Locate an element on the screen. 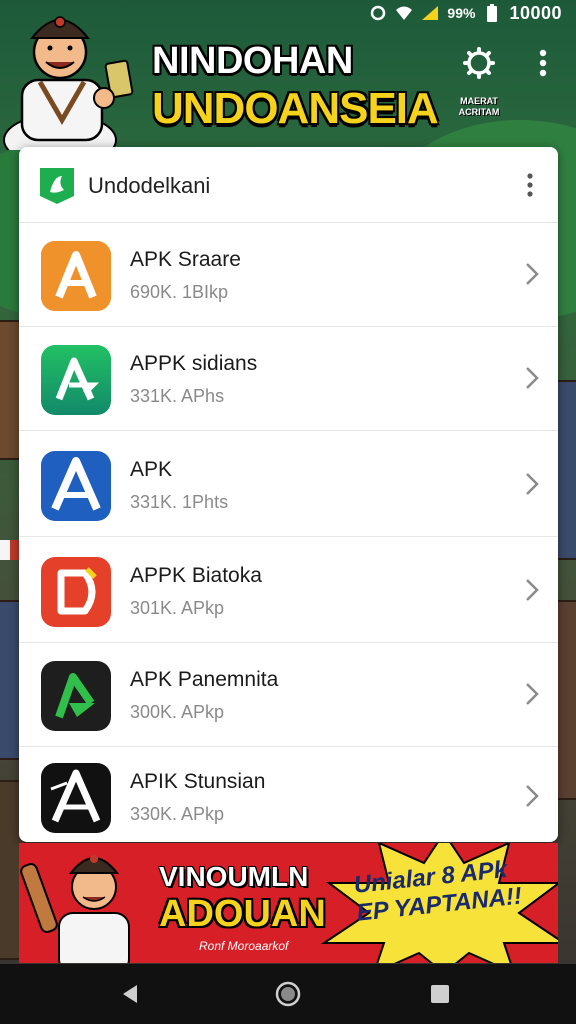 Image resolution: width=576 pixels, height=1024 pixels. app-list-item: APIK Stunsian 330K. APkp is located at coordinates (288, 793).